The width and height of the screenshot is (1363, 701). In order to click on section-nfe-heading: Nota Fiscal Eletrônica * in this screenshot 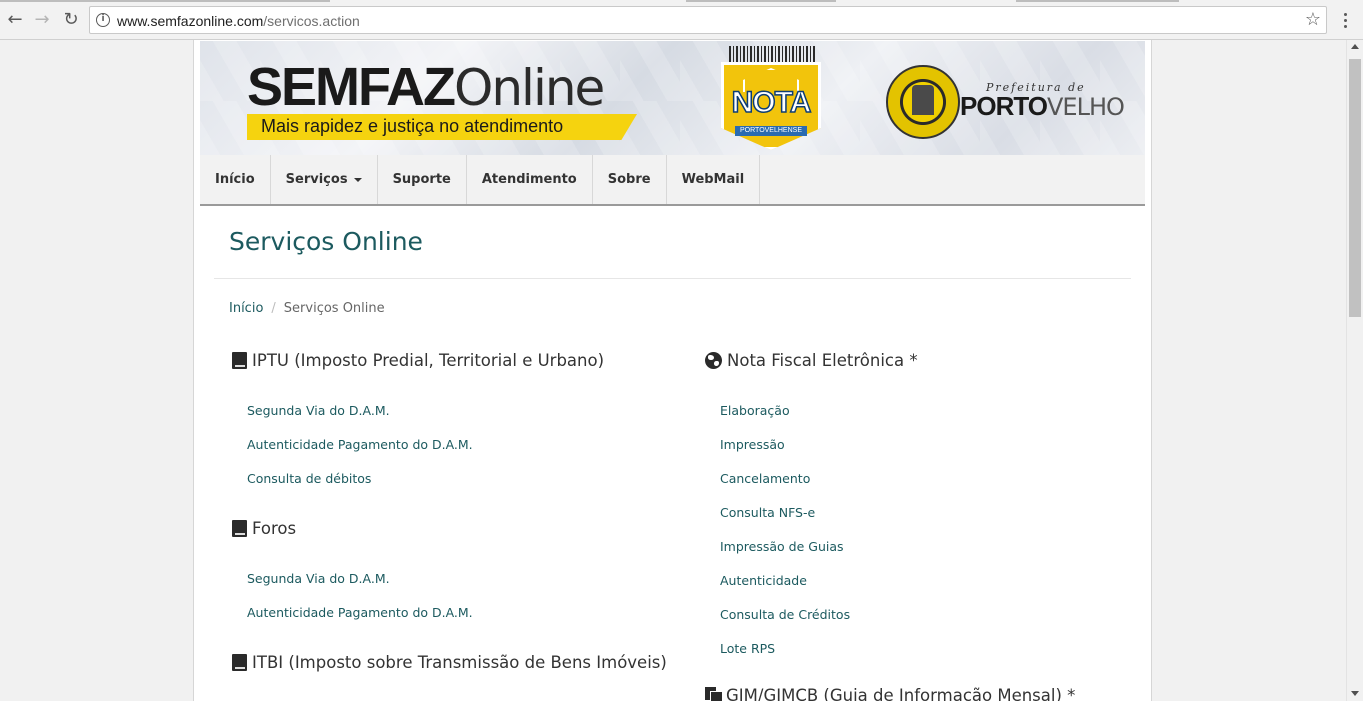, I will do `click(811, 360)`.